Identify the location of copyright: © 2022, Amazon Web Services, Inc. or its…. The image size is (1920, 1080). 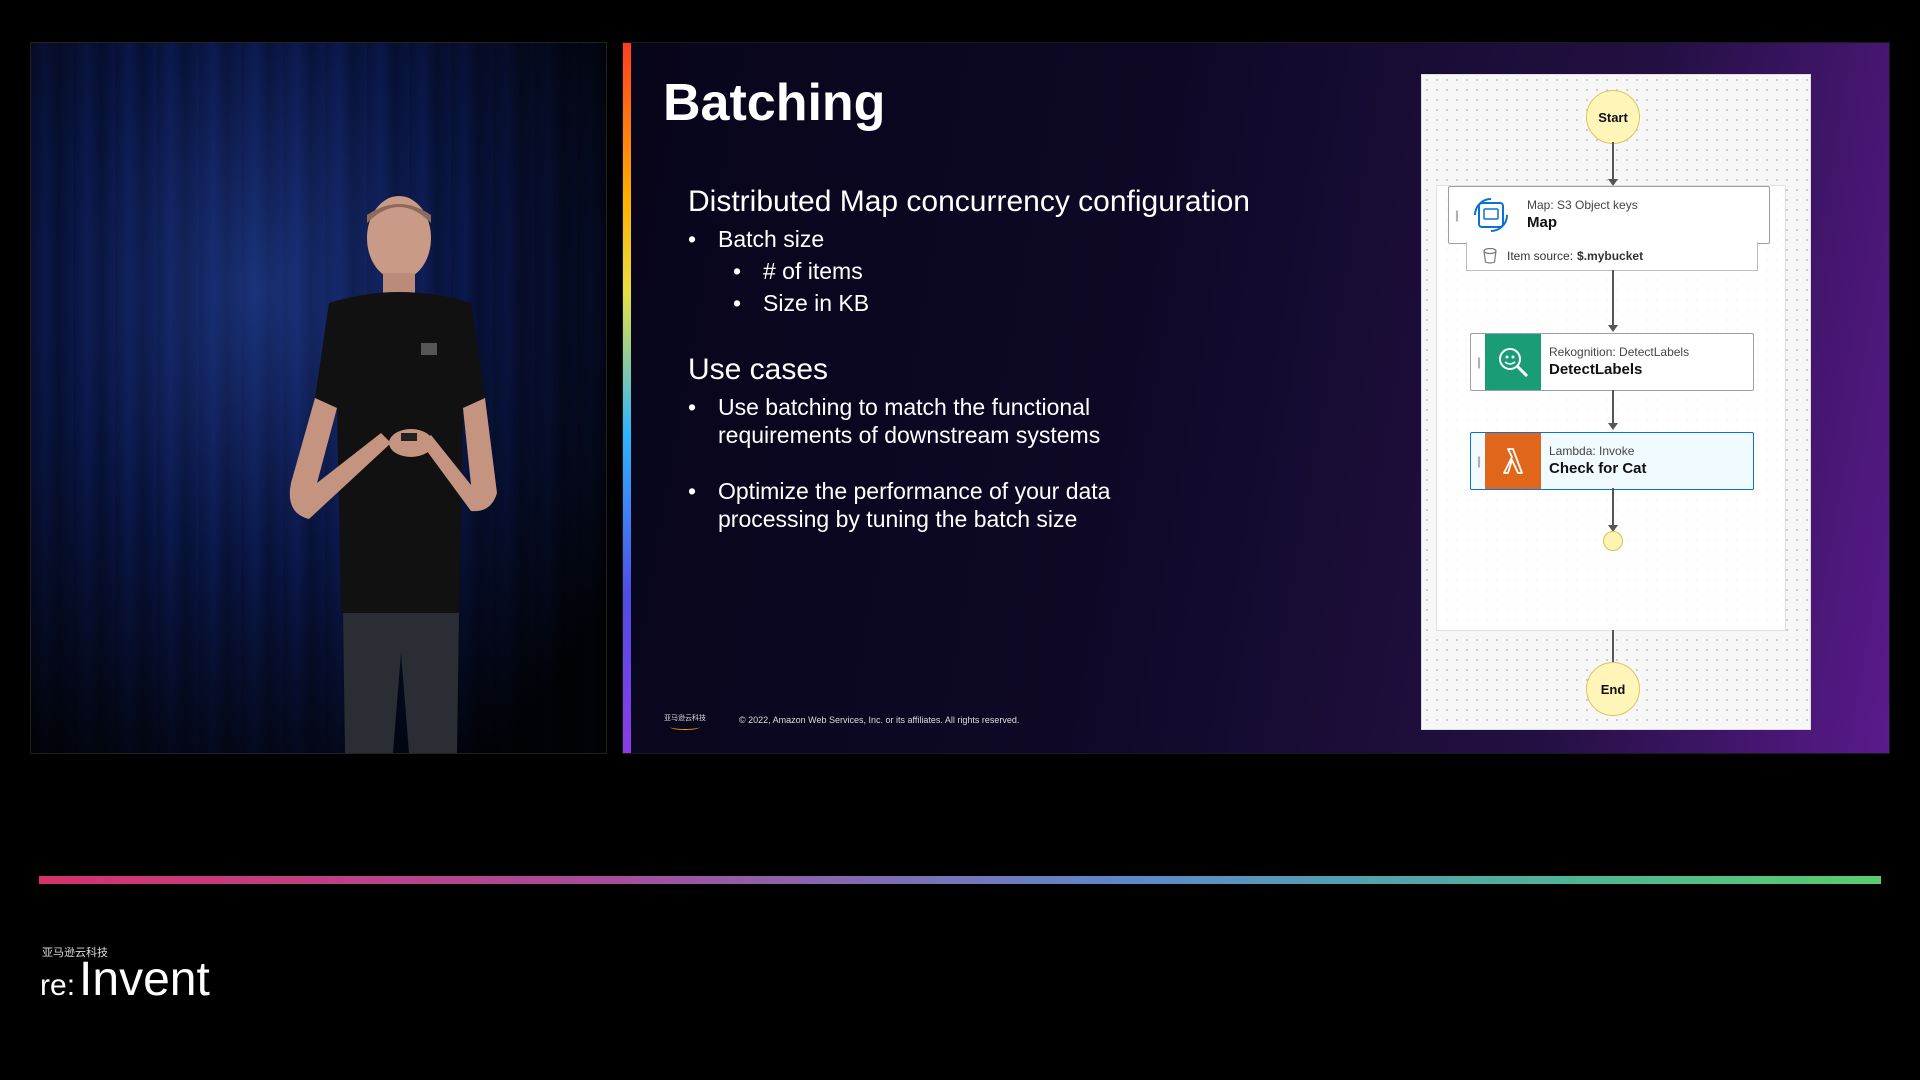
(879, 720).